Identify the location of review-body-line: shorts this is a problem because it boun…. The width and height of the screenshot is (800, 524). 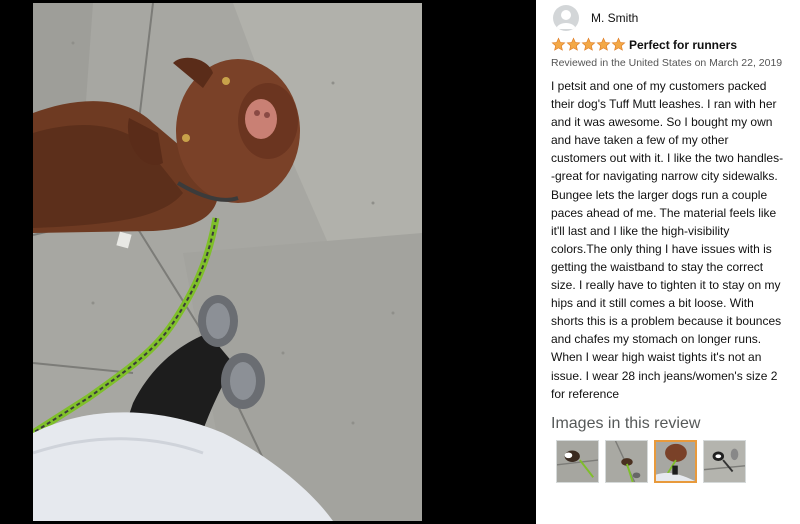
(666, 321).